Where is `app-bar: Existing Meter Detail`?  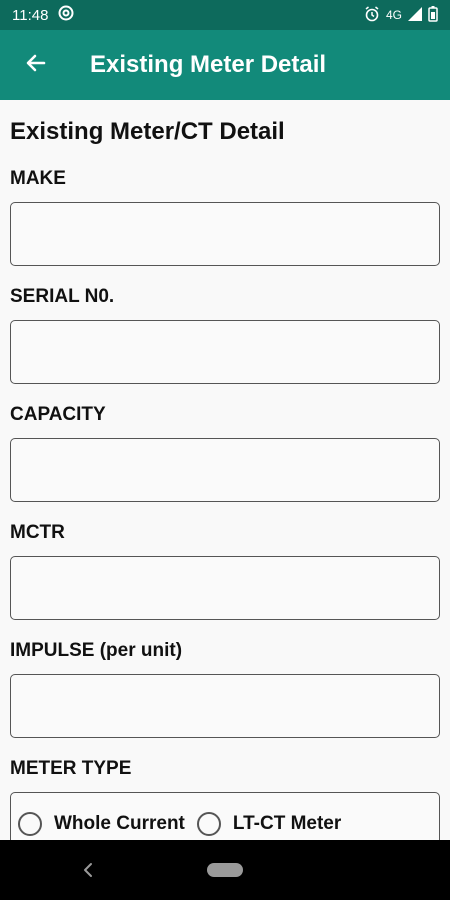 app-bar: Existing Meter Detail is located at coordinates (225, 65).